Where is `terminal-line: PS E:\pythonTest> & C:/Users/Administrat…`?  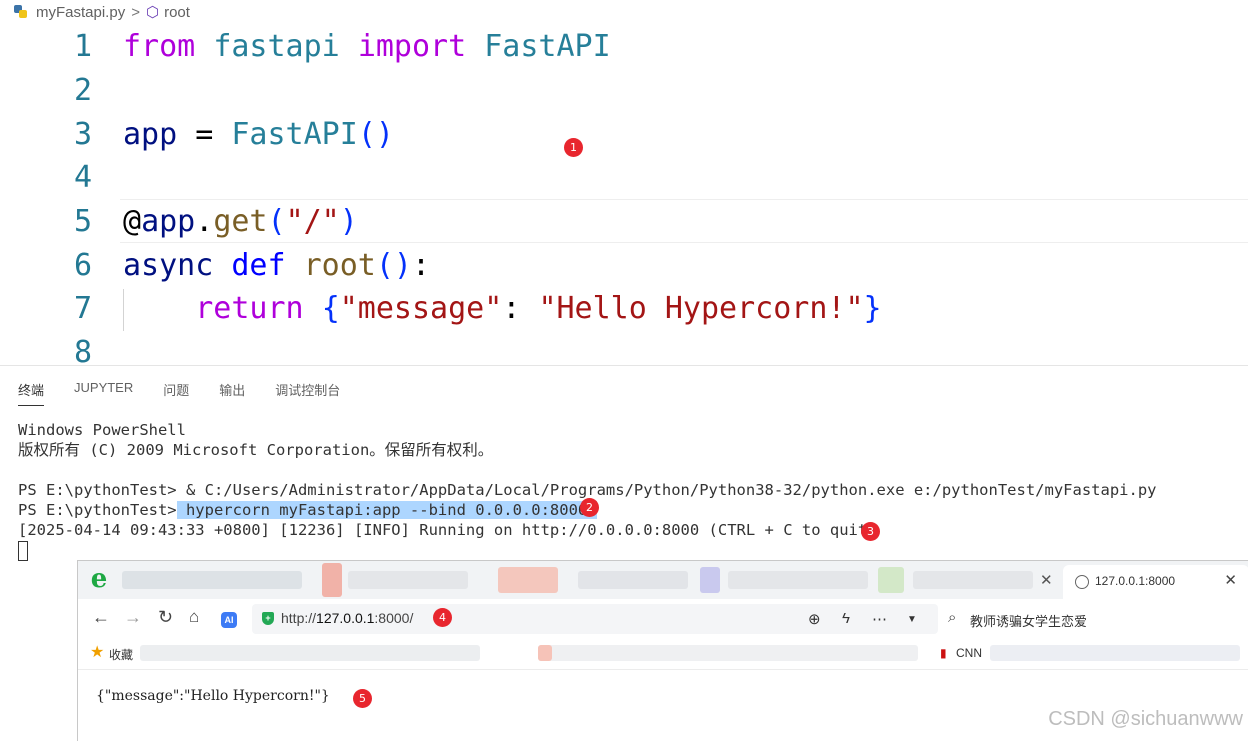
terminal-line: PS E:\pythonTest> & C:/Users/Administrat… is located at coordinates (587, 490).